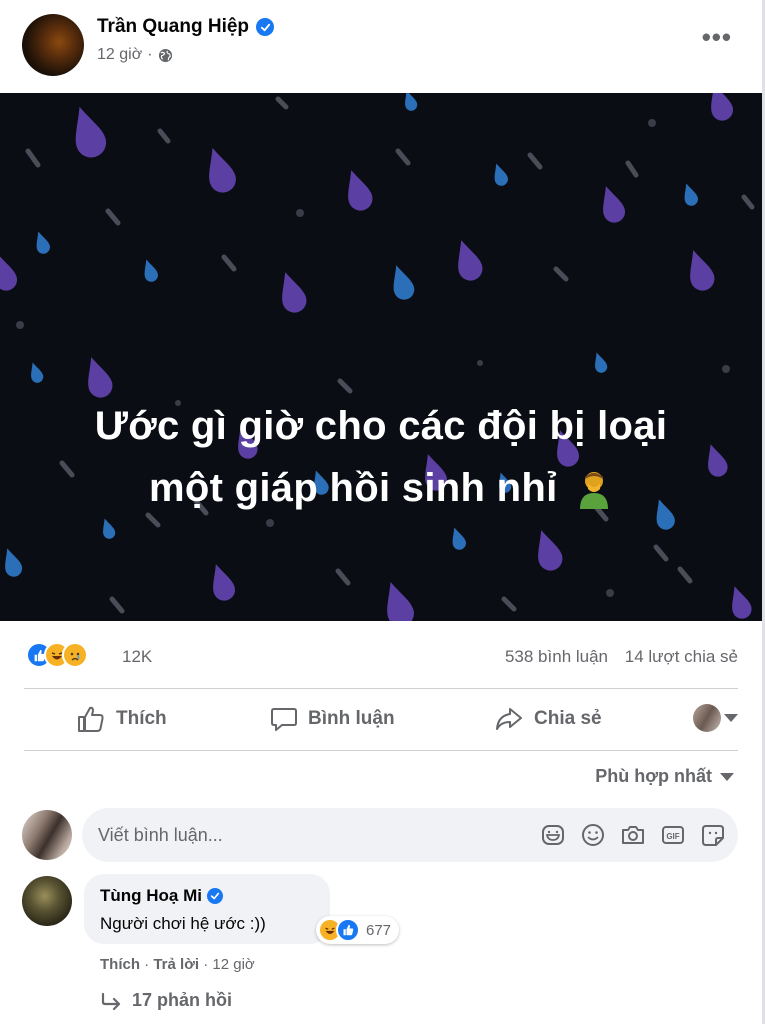 This screenshot has width=765, height=1024. Describe the element at coordinates (568, 718) in the screenshot. I see `share-button-label: Chia sẻ` at that location.